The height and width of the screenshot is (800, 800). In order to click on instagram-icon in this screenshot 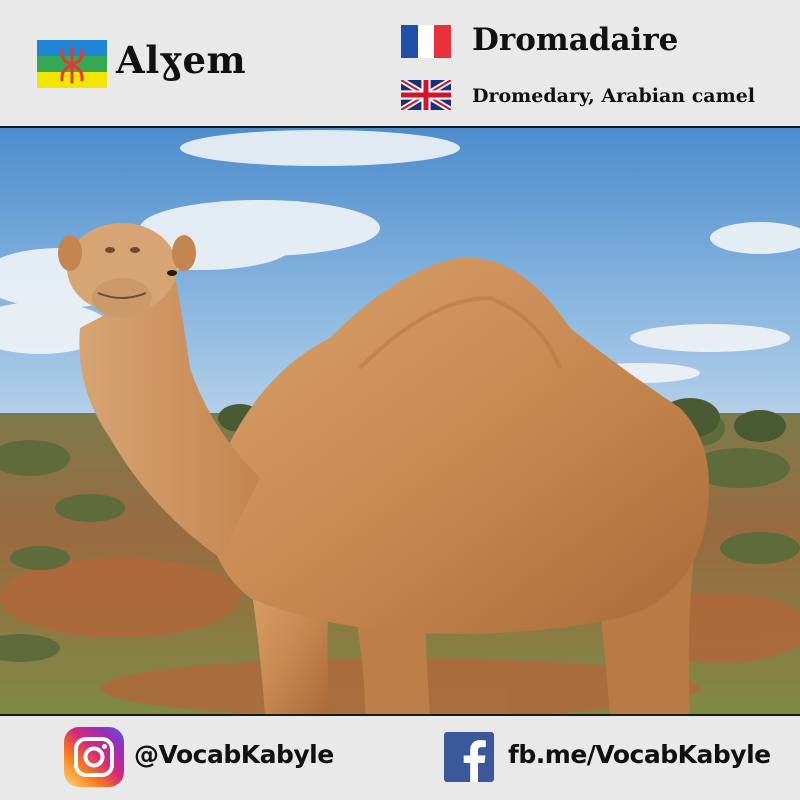, I will do `click(94, 757)`.